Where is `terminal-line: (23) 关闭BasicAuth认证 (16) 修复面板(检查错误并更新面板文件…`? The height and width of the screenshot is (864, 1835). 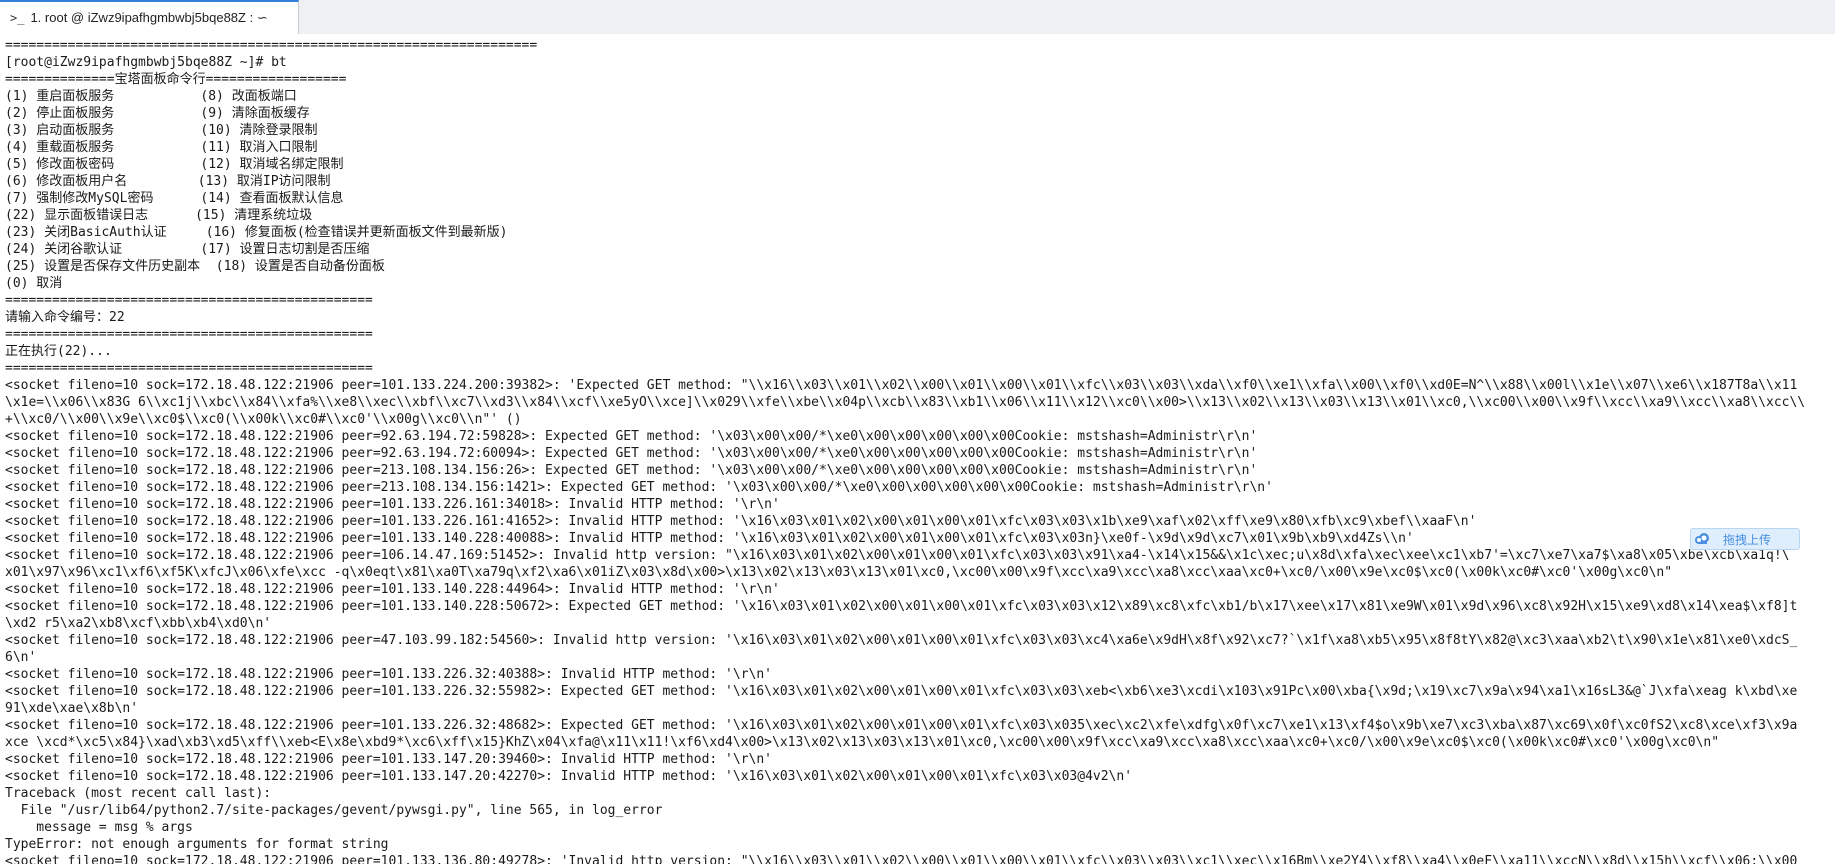 terminal-line: (23) 关闭BasicAuth认证 (16) 修复面板(检查错误并更新面板文件… is located at coordinates (256, 232).